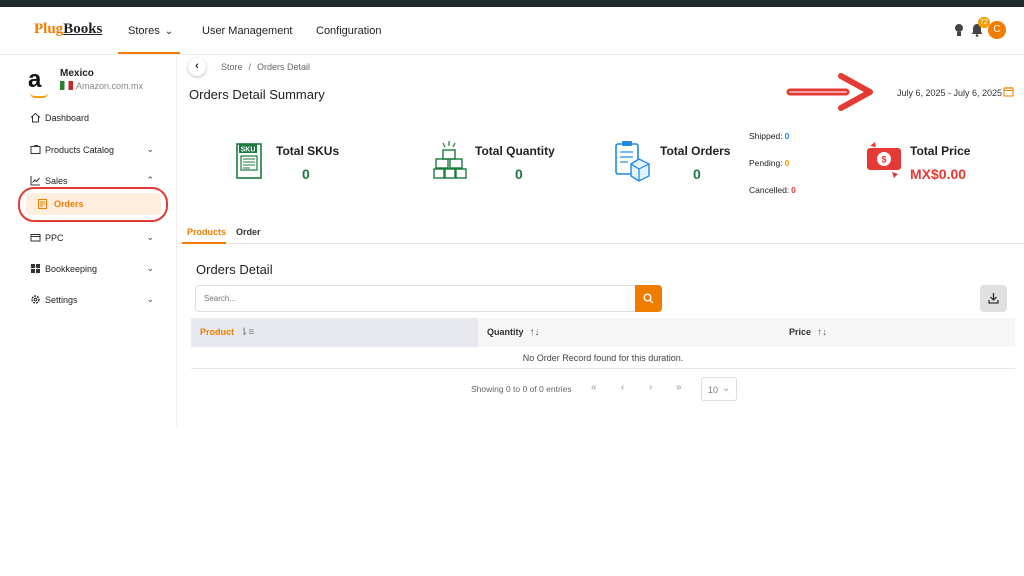  Describe the element at coordinates (35, 149) in the screenshot. I see `folder-icon` at that location.